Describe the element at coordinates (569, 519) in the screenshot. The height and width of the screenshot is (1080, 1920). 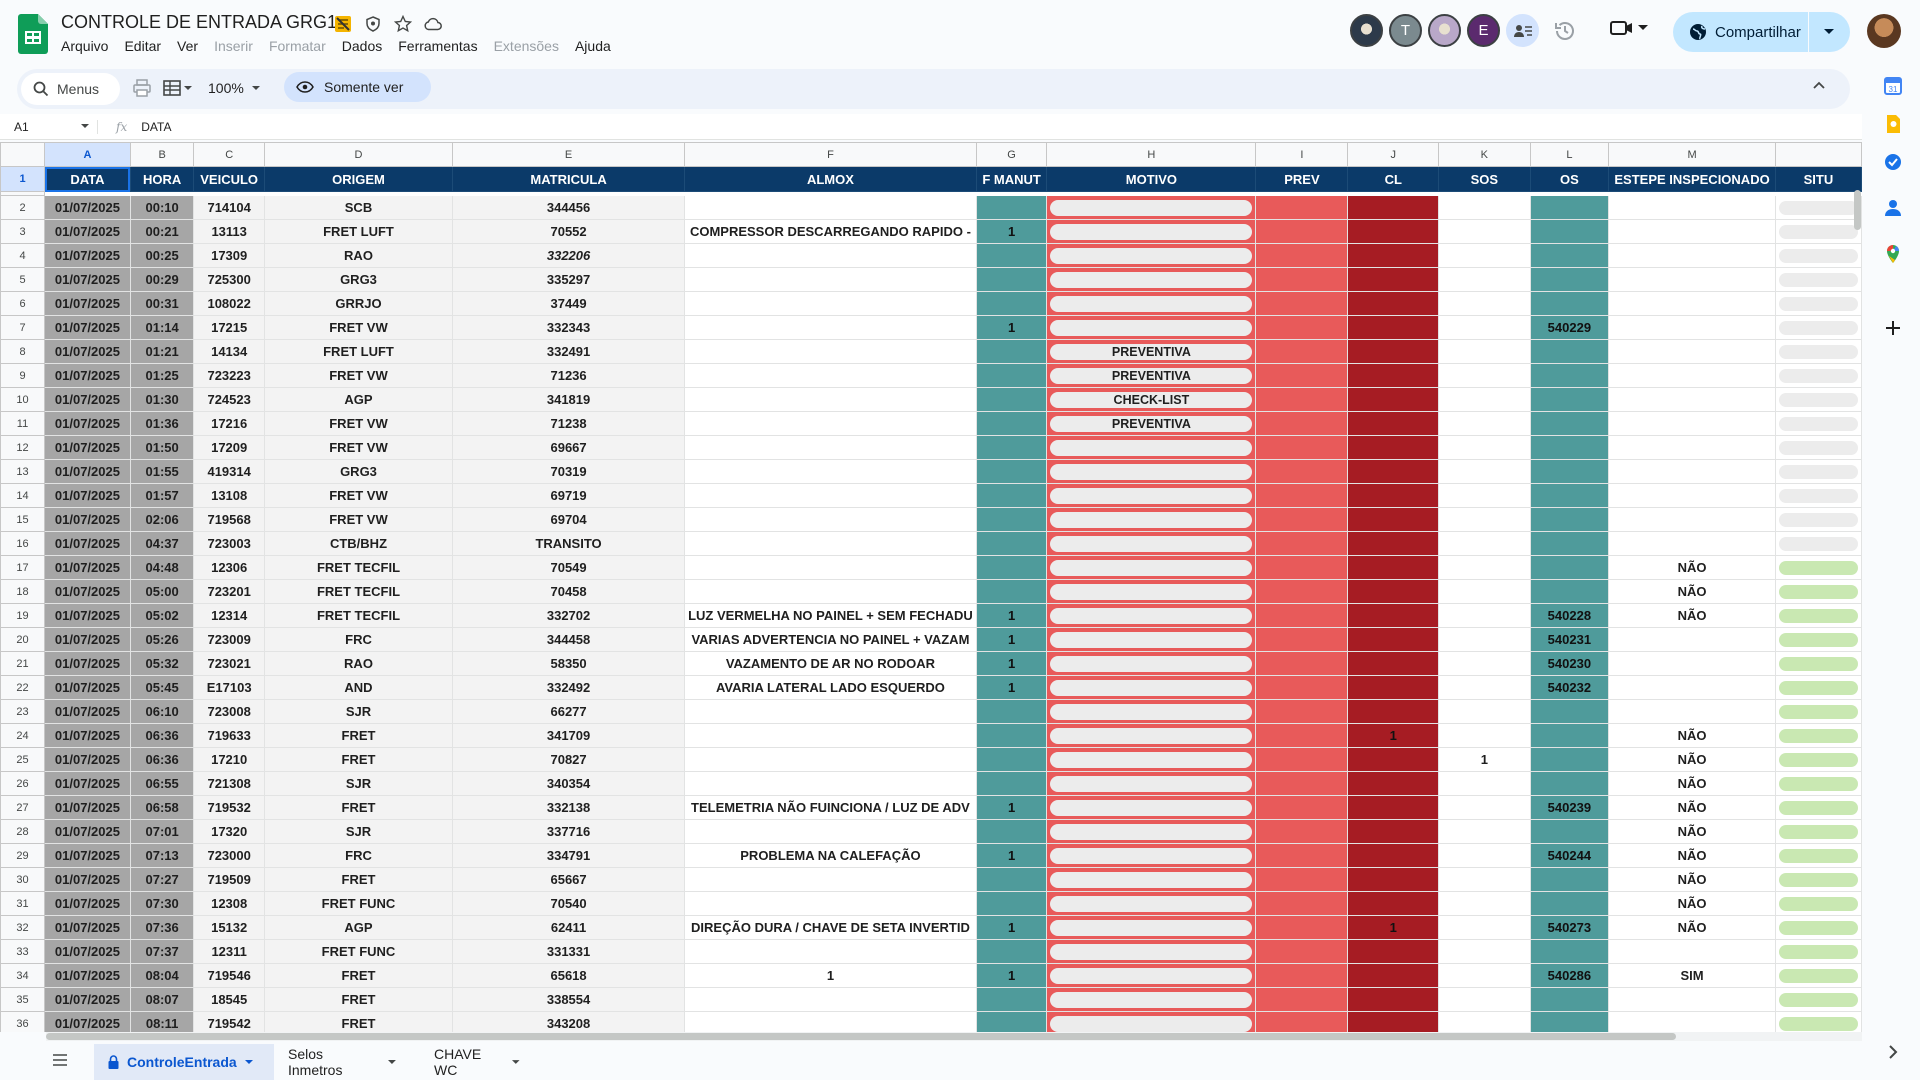
I see `cell-matricula: 69704` at that location.